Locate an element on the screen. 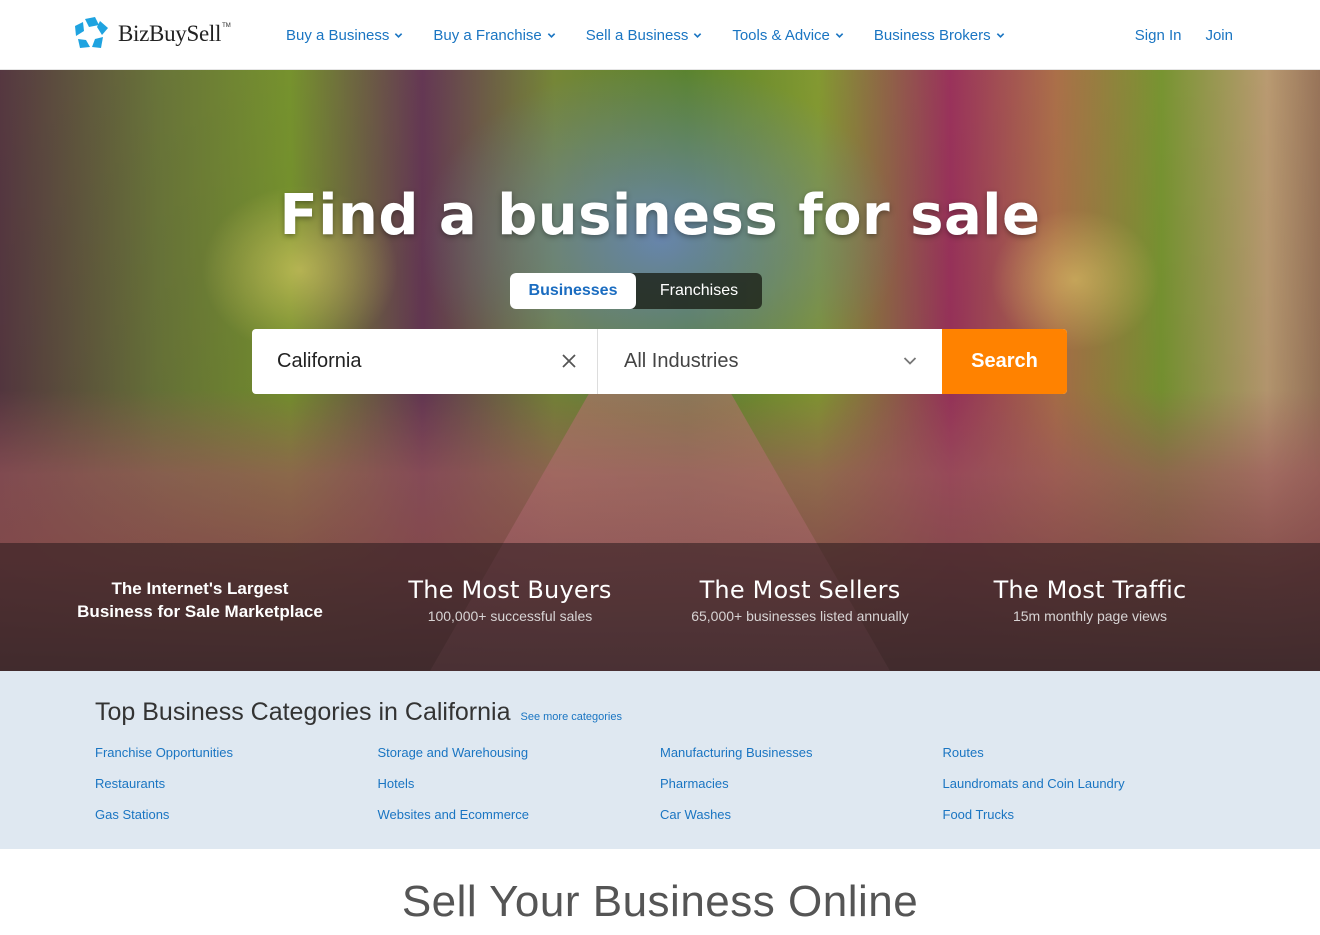 This screenshot has height=935, width=1320. categories-title: Top Business Categories in California is located at coordinates (303, 712).